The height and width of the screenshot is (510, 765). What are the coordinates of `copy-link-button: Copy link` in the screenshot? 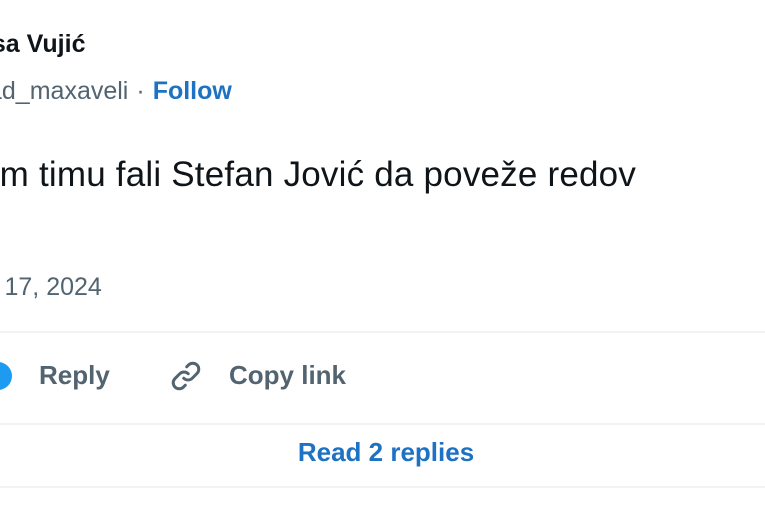 It's located at (287, 375).